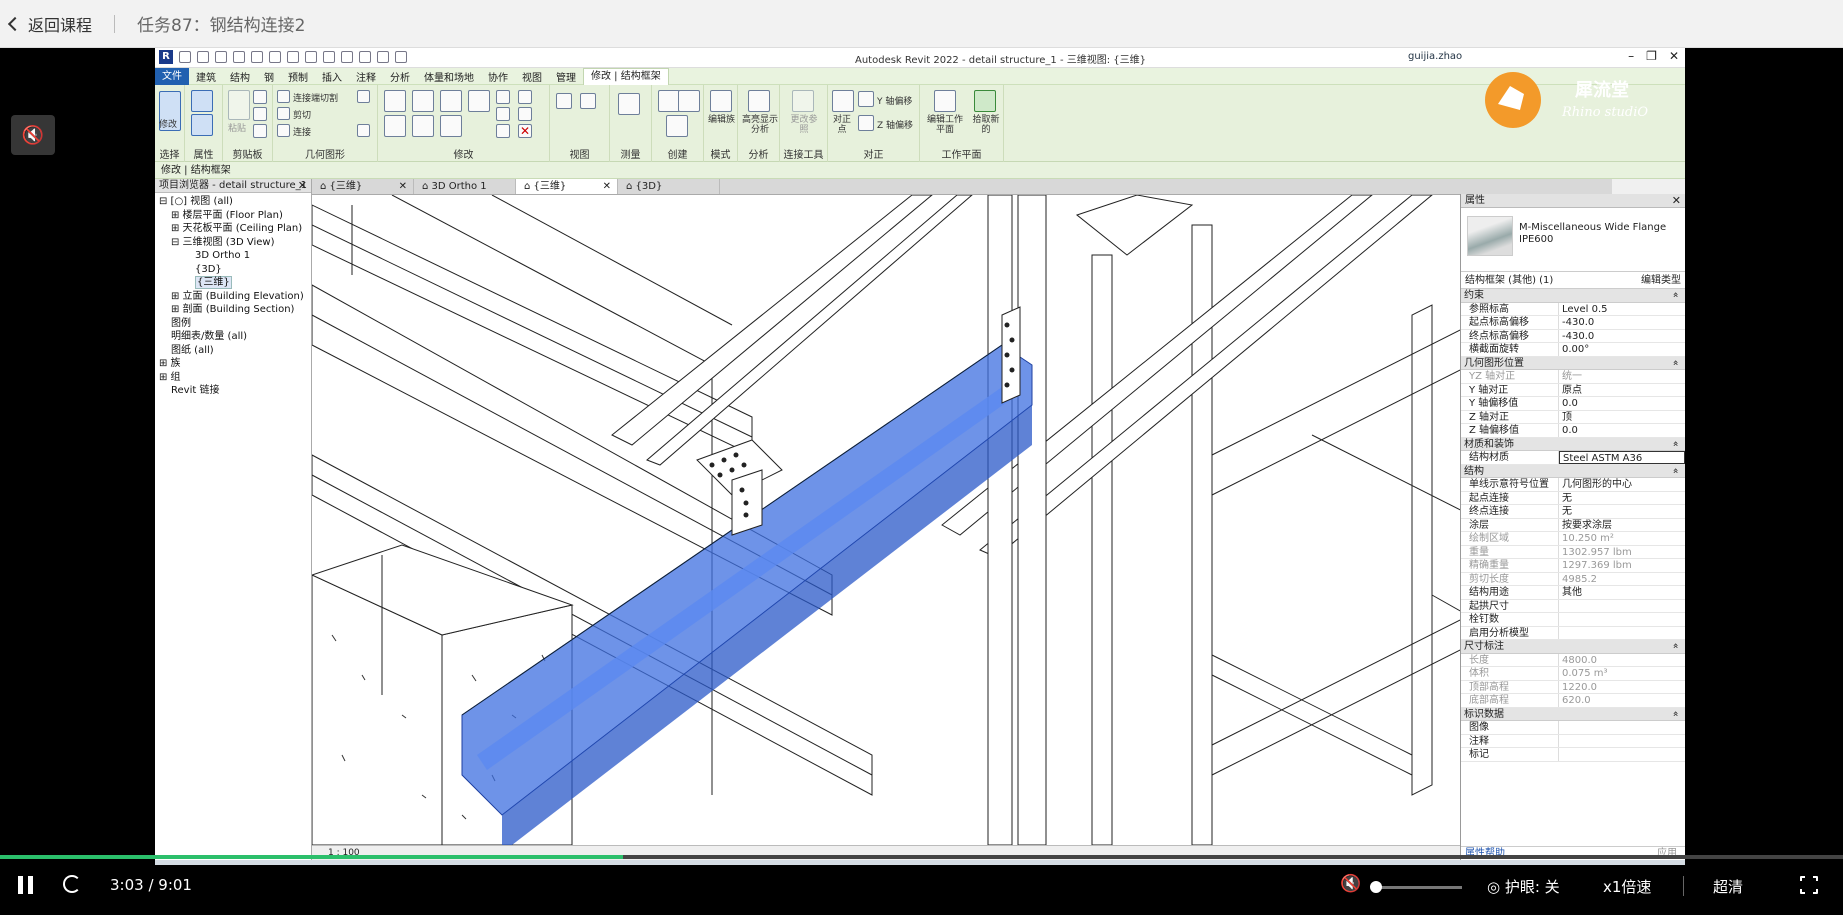 The image size is (1843, 915). Describe the element at coordinates (1622, 552) in the screenshot. I see `property-value: 1302.957 lbm` at that location.